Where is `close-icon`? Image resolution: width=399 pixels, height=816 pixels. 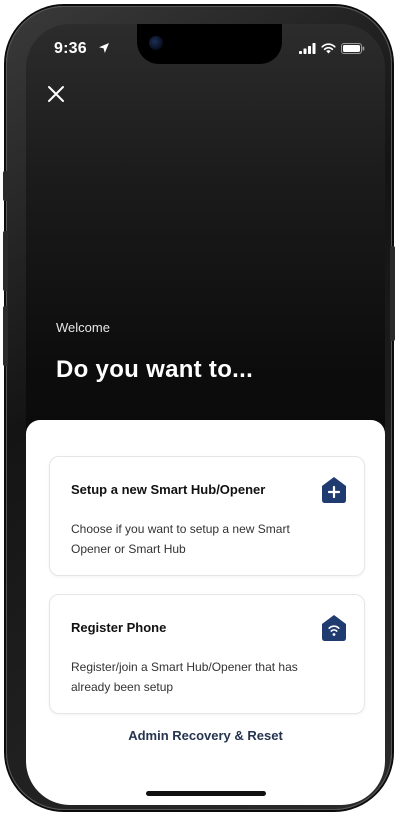
close-icon is located at coordinates (56, 94).